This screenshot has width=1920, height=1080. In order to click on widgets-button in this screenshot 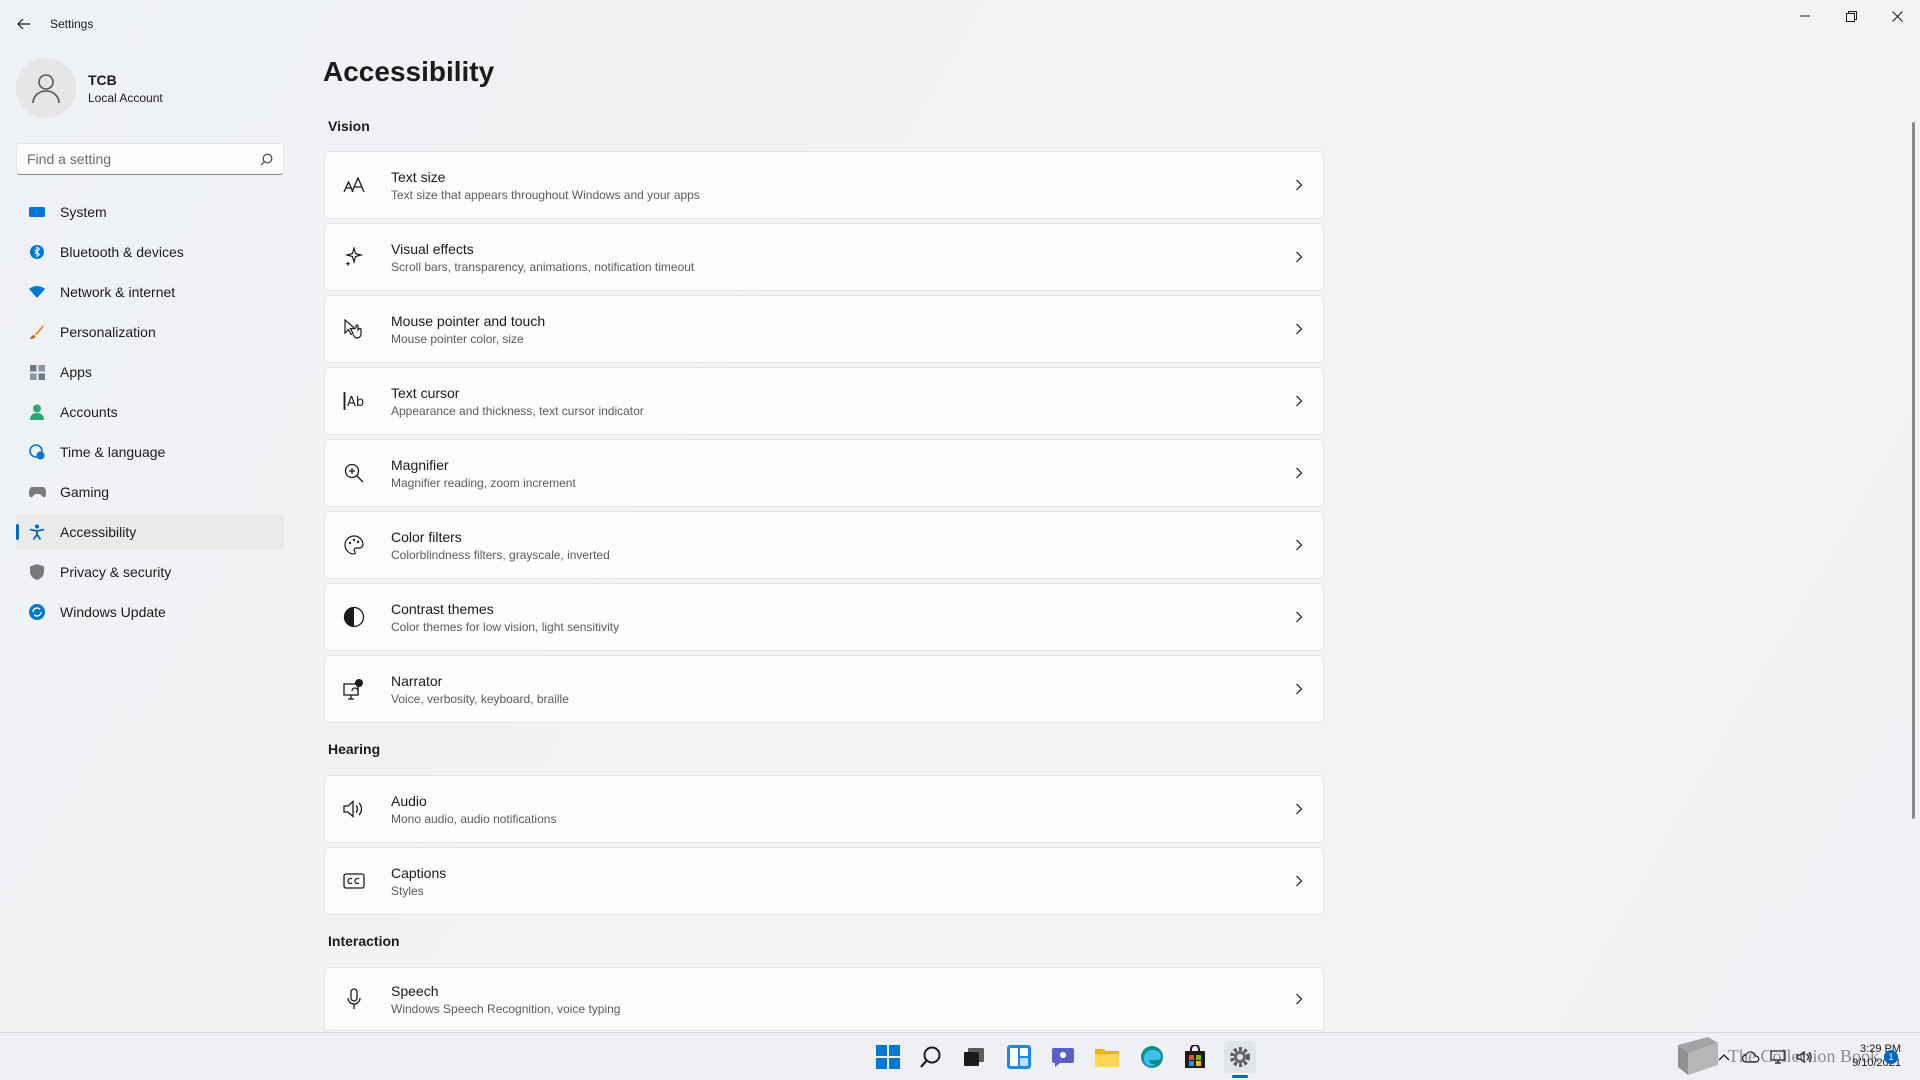, I will do `click(1019, 1057)`.